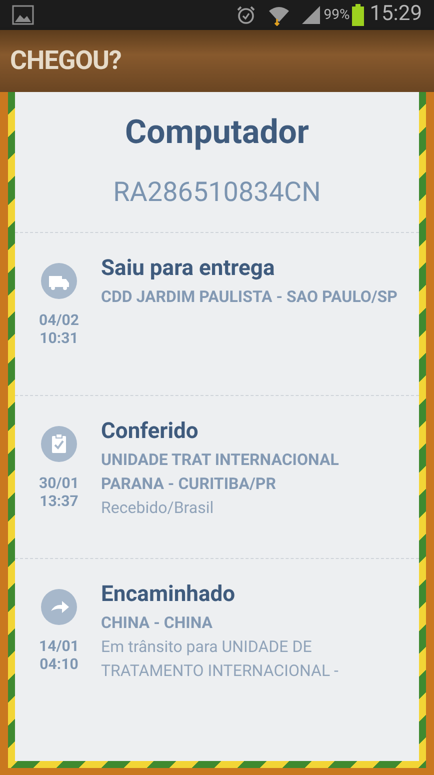 The width and height of the screenshot is (434, 775). I want to click on battery-percent: 99%, so click(337, 15).